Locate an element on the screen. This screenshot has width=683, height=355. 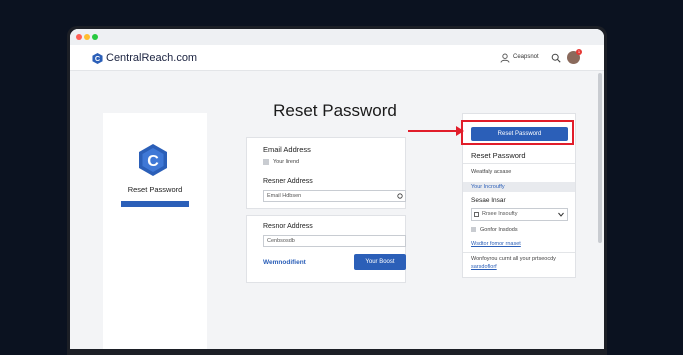
recover-input-placeholder: Cenbsosdb is located at coordinates (281, 241).